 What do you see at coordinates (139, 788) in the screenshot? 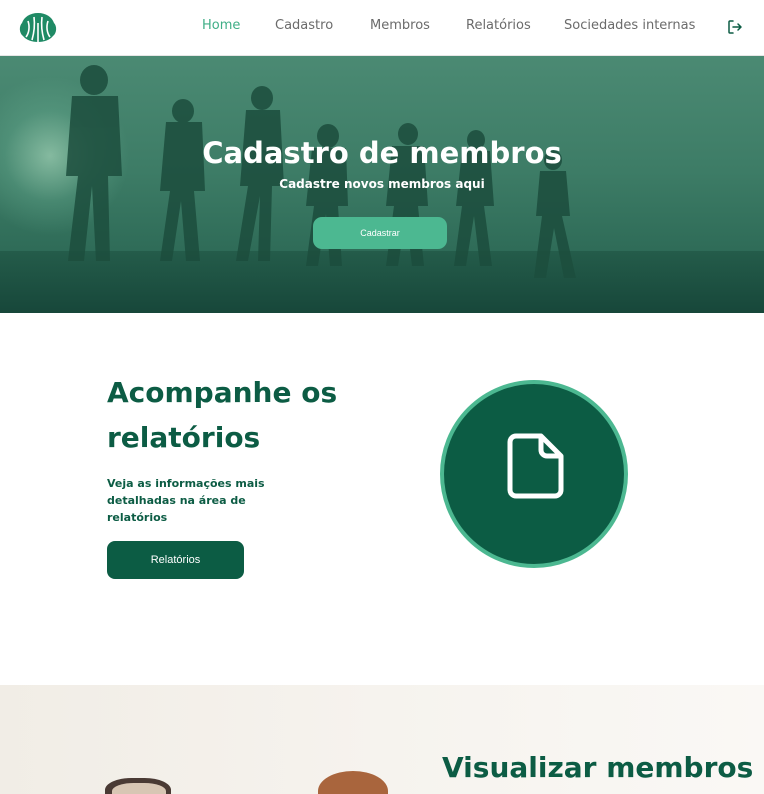
I see `members-photo-person-1-face` at bounding box center [139, 788].